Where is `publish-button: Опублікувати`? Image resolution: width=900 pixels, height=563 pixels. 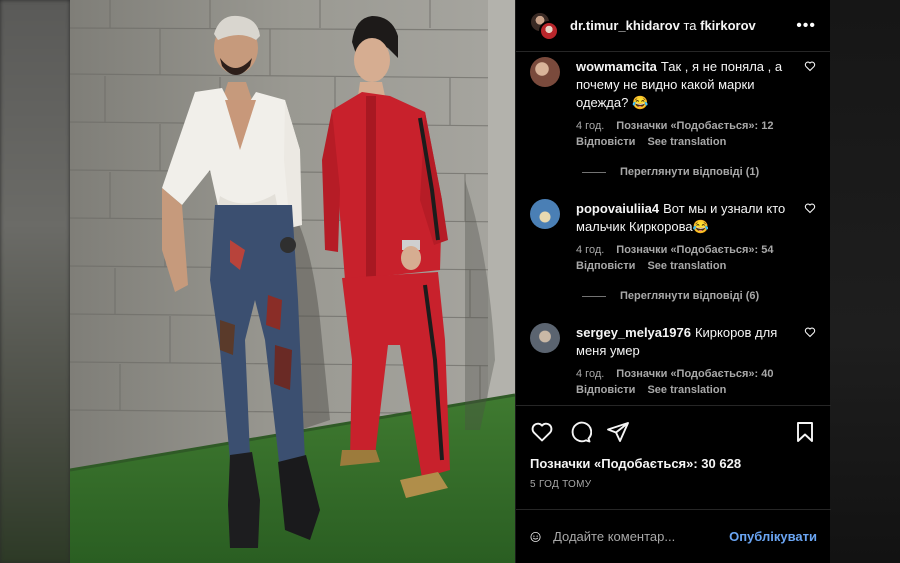
publish-button: Опублікувати is located at coordinates (773, 536).